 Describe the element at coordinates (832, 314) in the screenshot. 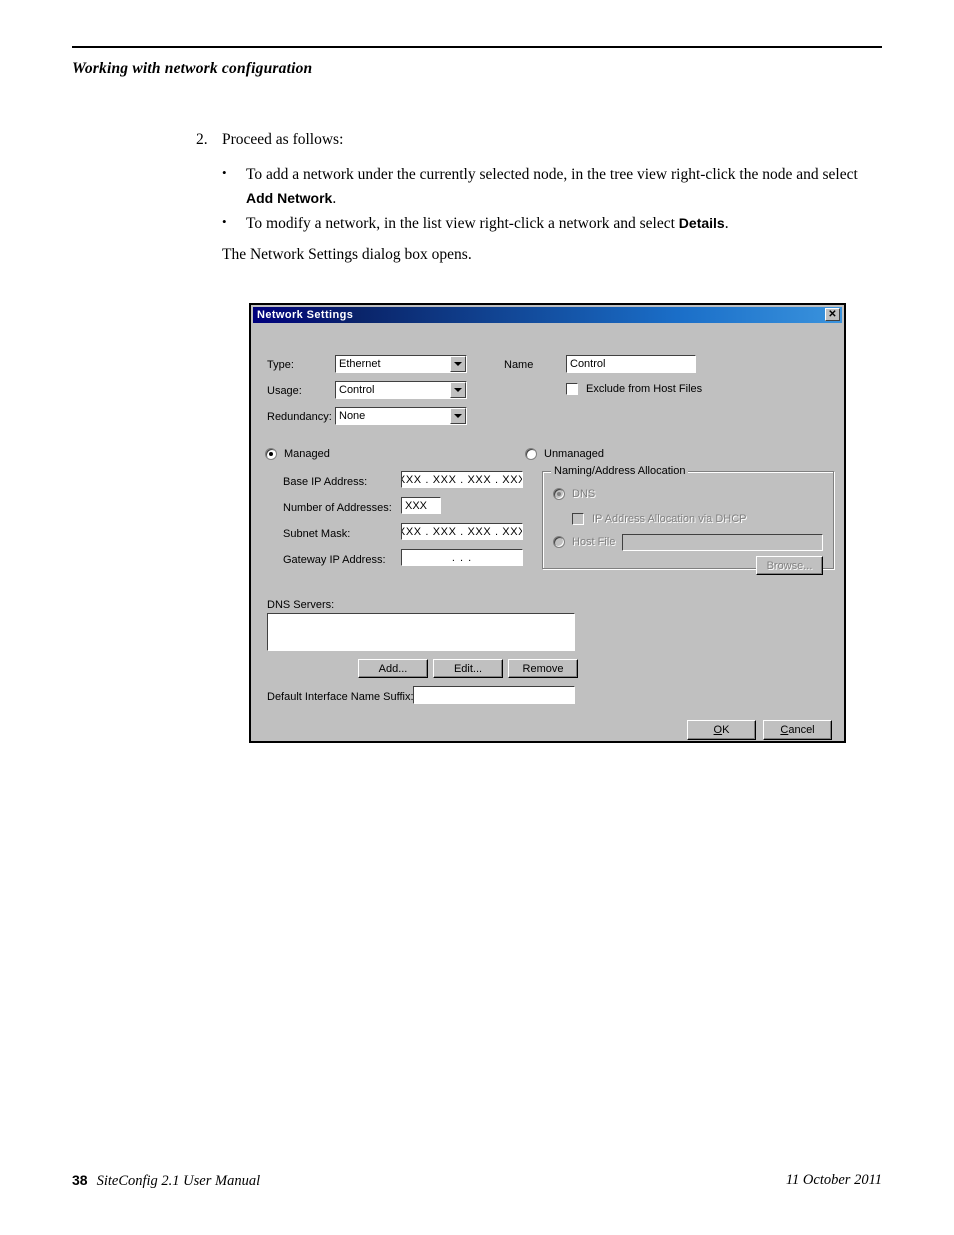

I see `close-icon: ✕` at that location.